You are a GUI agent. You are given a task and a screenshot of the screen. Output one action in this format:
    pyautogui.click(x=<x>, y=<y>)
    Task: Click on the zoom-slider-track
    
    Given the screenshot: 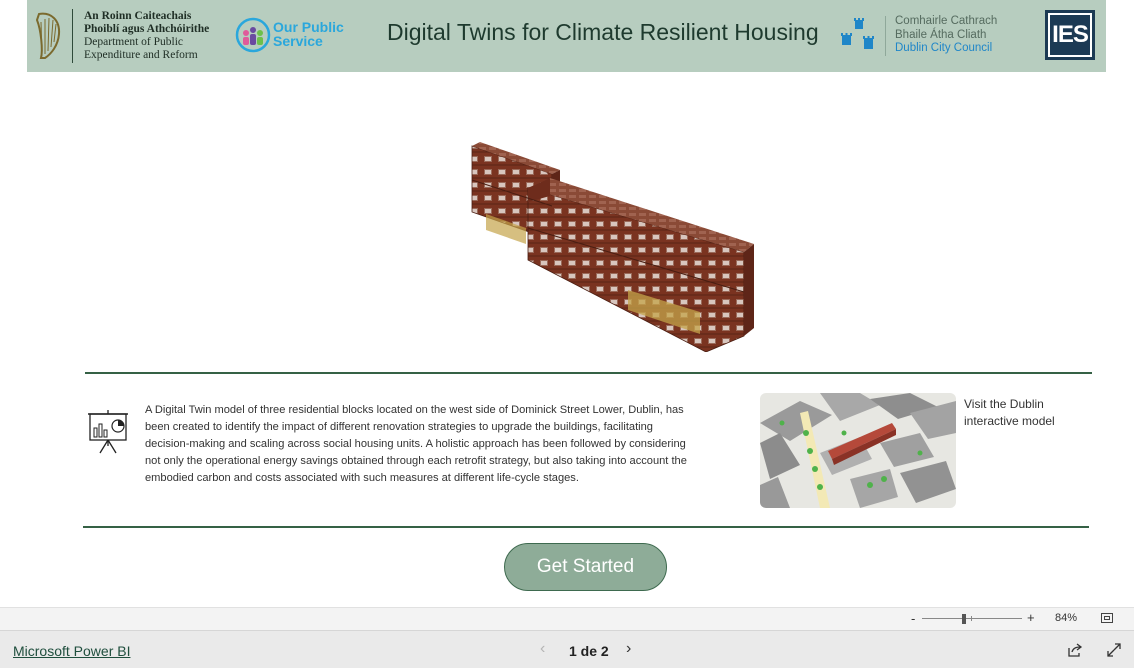 What is the action you would take?
    pyautogui.click(x=972, y=618)
    